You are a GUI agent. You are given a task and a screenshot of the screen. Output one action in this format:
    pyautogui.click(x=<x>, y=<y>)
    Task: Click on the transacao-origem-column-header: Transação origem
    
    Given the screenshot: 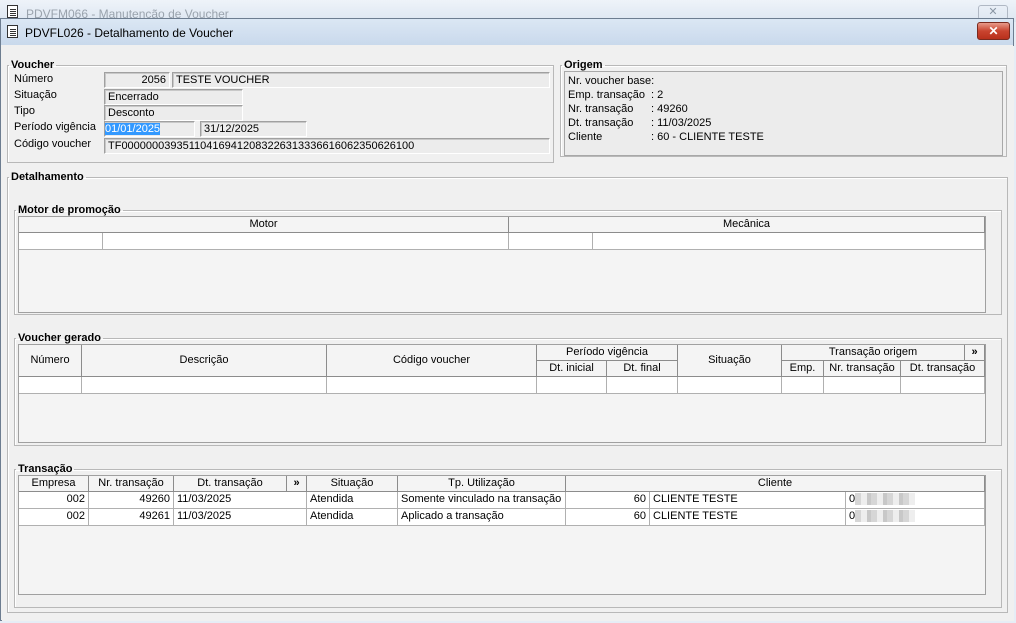 What is the action you would take?
    pyautogui.click(x=873, y=353)
    